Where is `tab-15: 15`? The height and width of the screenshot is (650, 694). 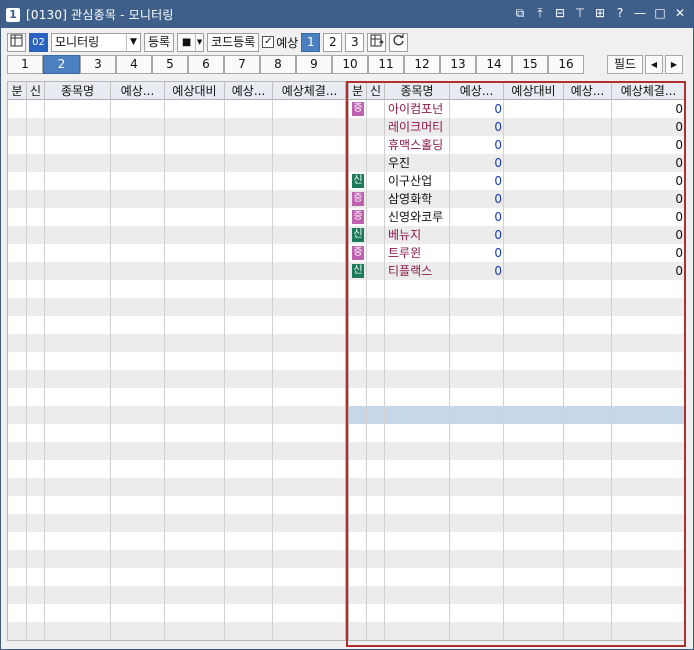
tab-15: 15 is located at coordinates (530, 64).